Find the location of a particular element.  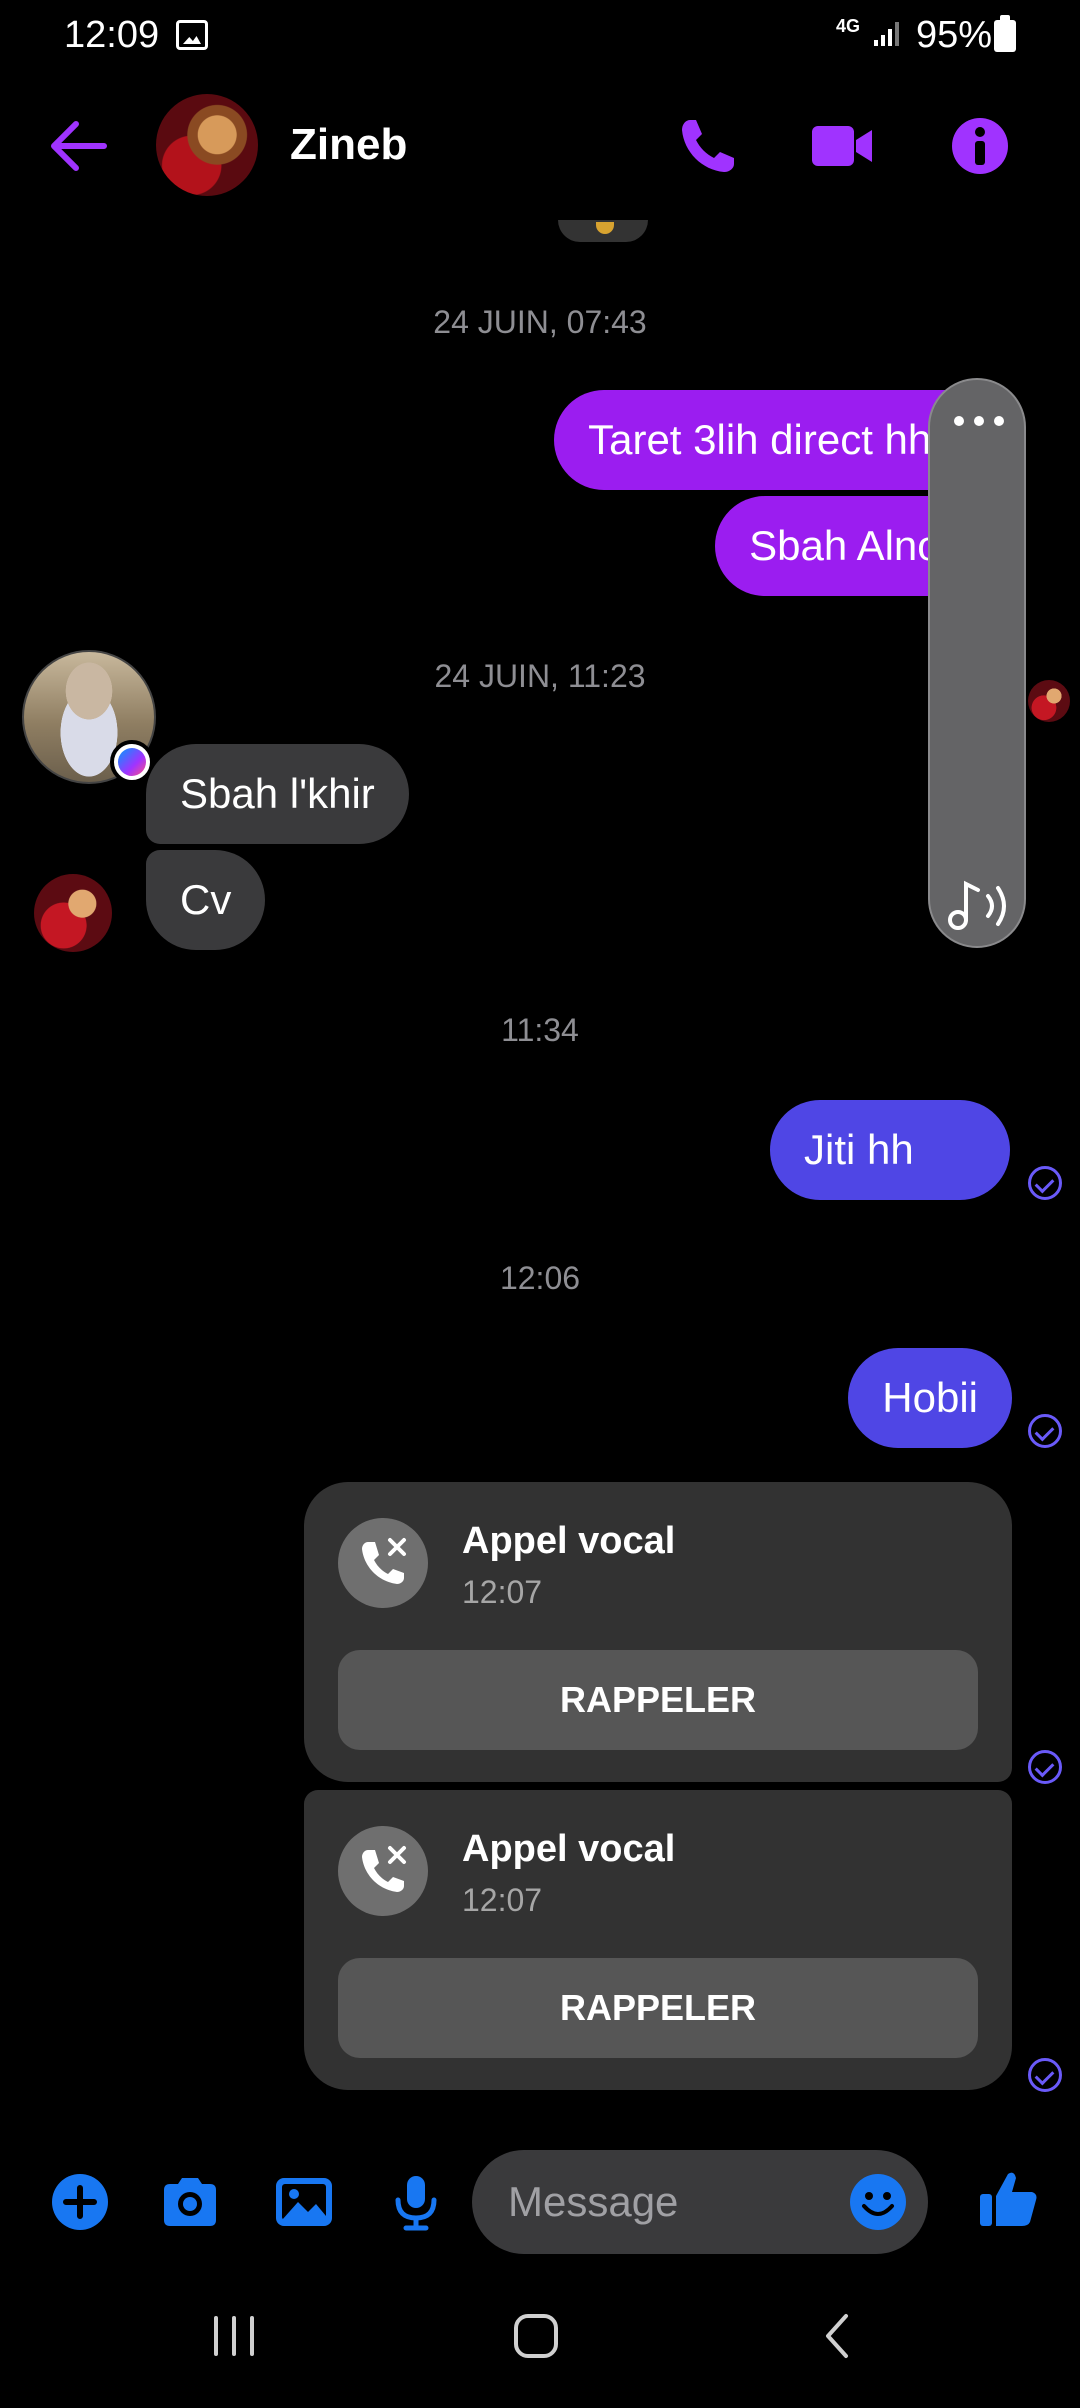

timestamp: 24 JUIN, 07:43 is located at coordinates (540, 322).